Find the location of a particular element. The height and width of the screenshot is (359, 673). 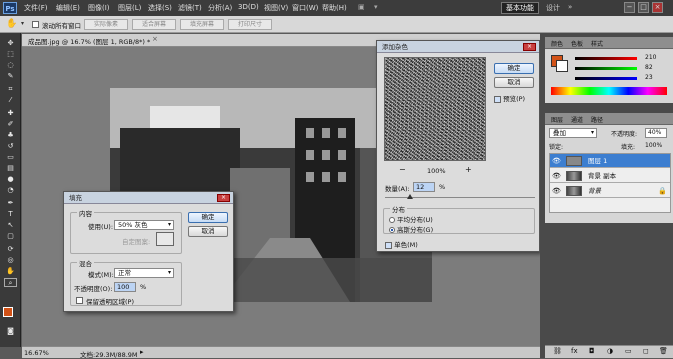

menu-3d: 3D(D) is located at coordinates (248, 7).